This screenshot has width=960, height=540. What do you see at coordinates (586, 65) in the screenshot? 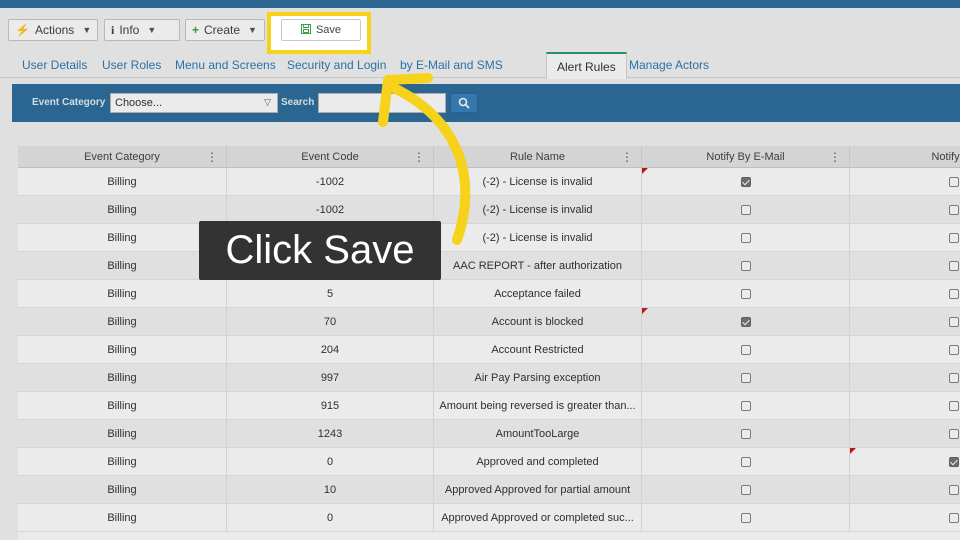
I see `tab-alert-rules: Alert Rules` at bounding box center [586, 65].